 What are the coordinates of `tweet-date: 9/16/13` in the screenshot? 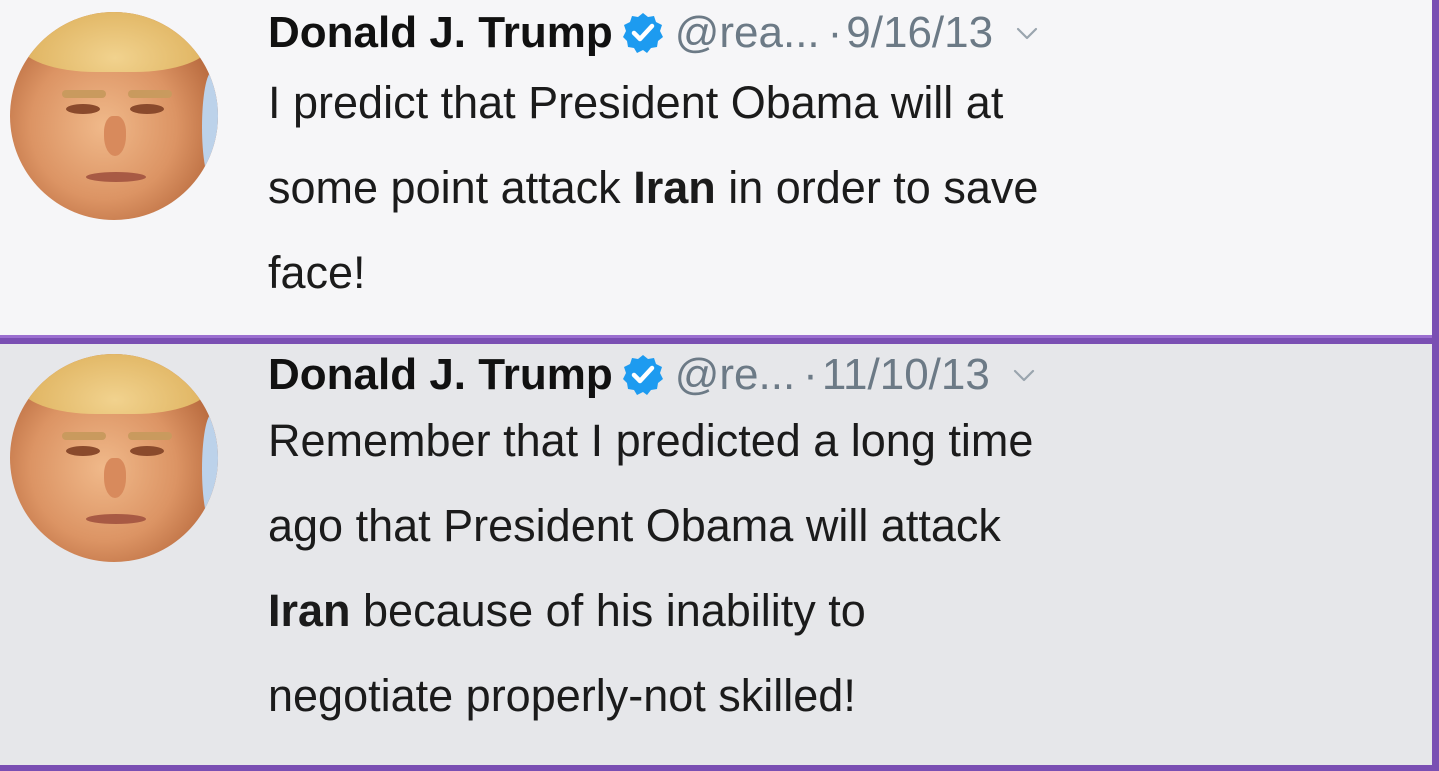 It's located at (919, 33).